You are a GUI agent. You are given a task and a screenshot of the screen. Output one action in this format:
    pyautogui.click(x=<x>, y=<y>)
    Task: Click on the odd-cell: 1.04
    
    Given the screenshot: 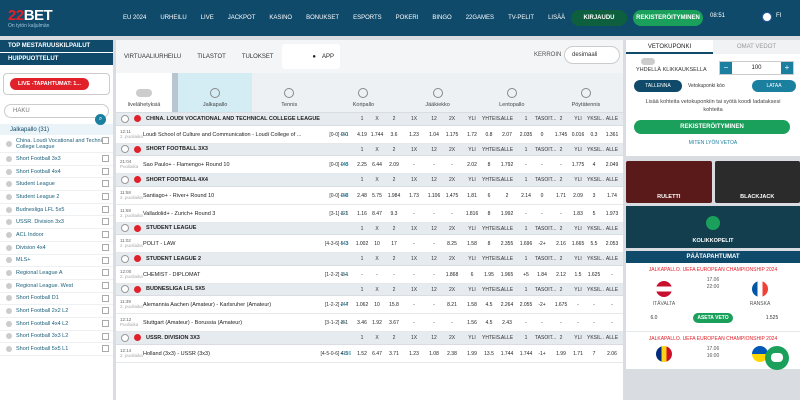 What is the action you would take?
    pyautogui.click(x=434, y=135)
    